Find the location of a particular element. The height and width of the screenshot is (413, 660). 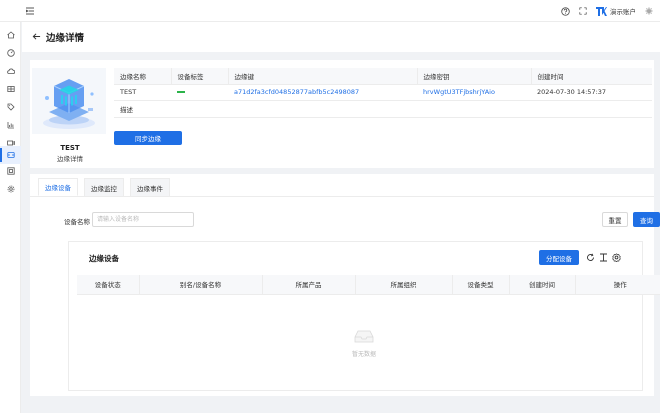

back-arrow-icon is located at coordinates (37, 37).